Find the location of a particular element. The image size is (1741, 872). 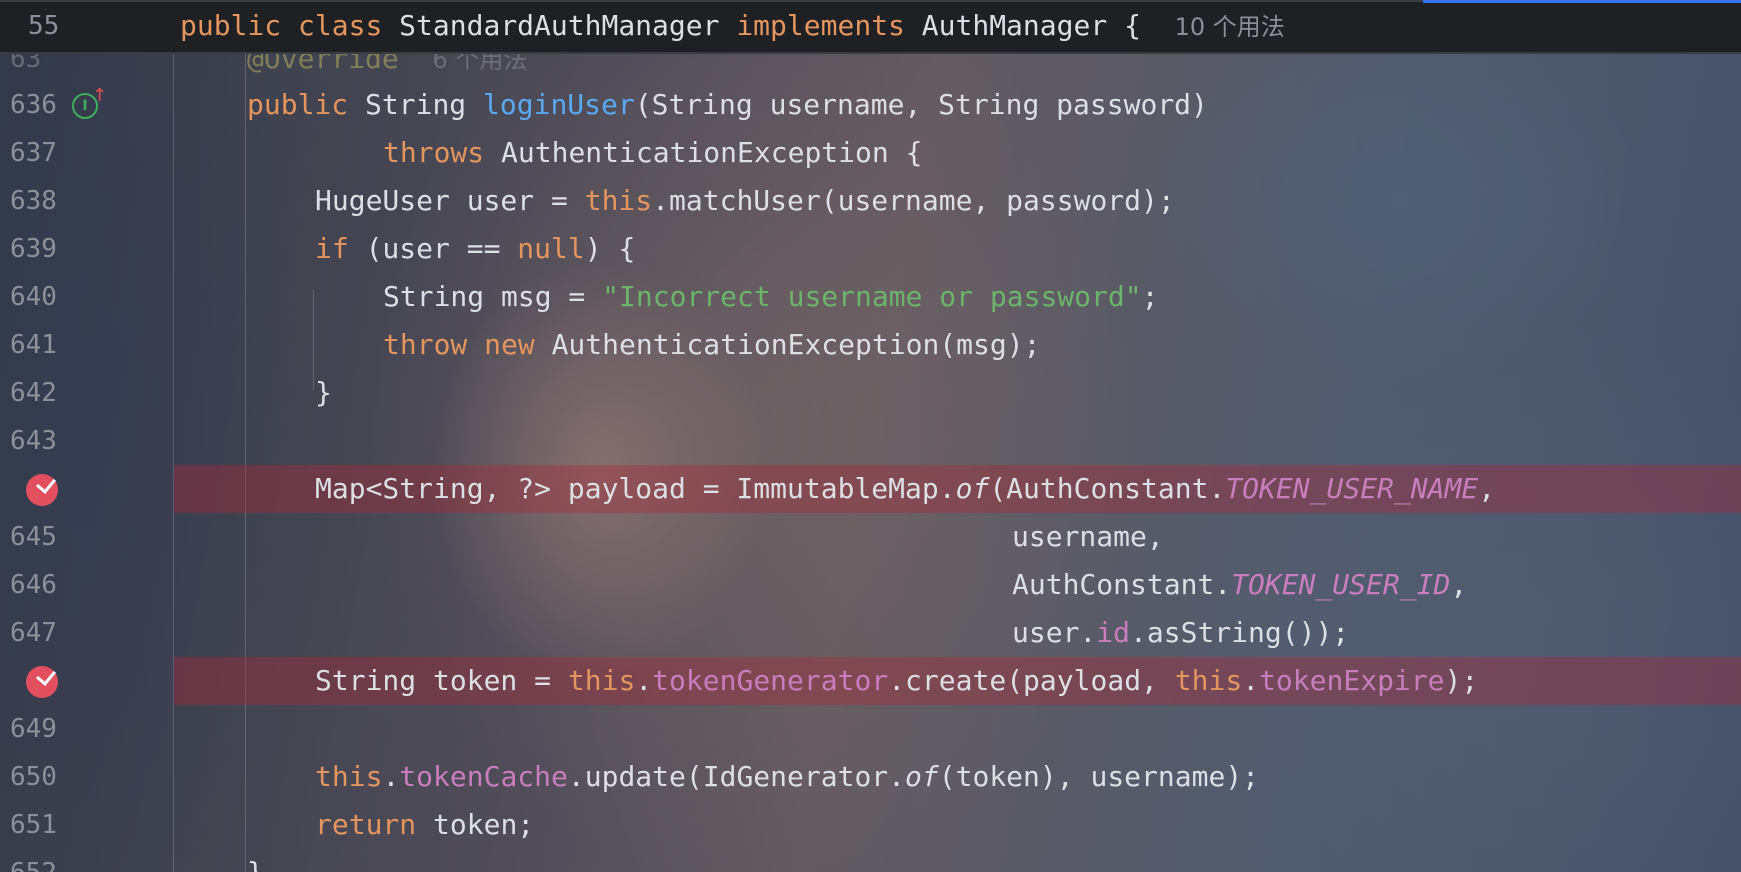

keyword: null is located at coordinates (551, 248).